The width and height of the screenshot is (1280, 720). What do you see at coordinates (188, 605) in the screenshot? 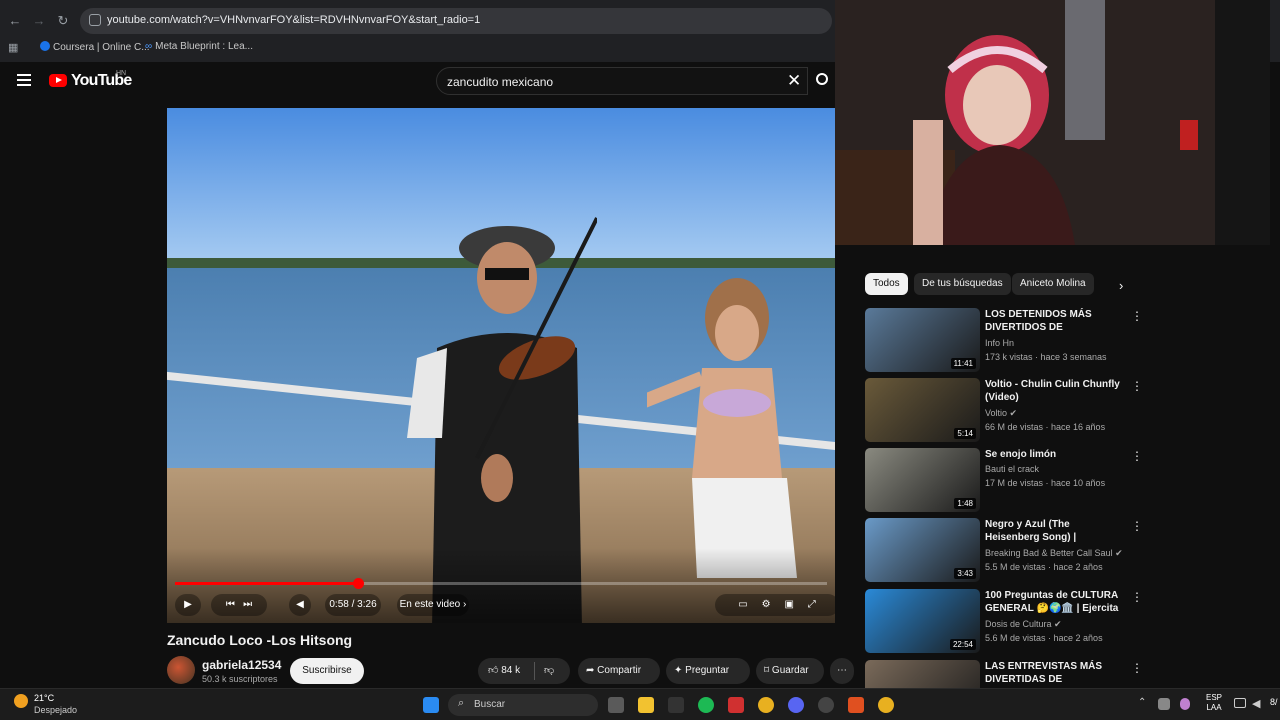
I see `play-button: ▶` at bounding box center [188, 605].